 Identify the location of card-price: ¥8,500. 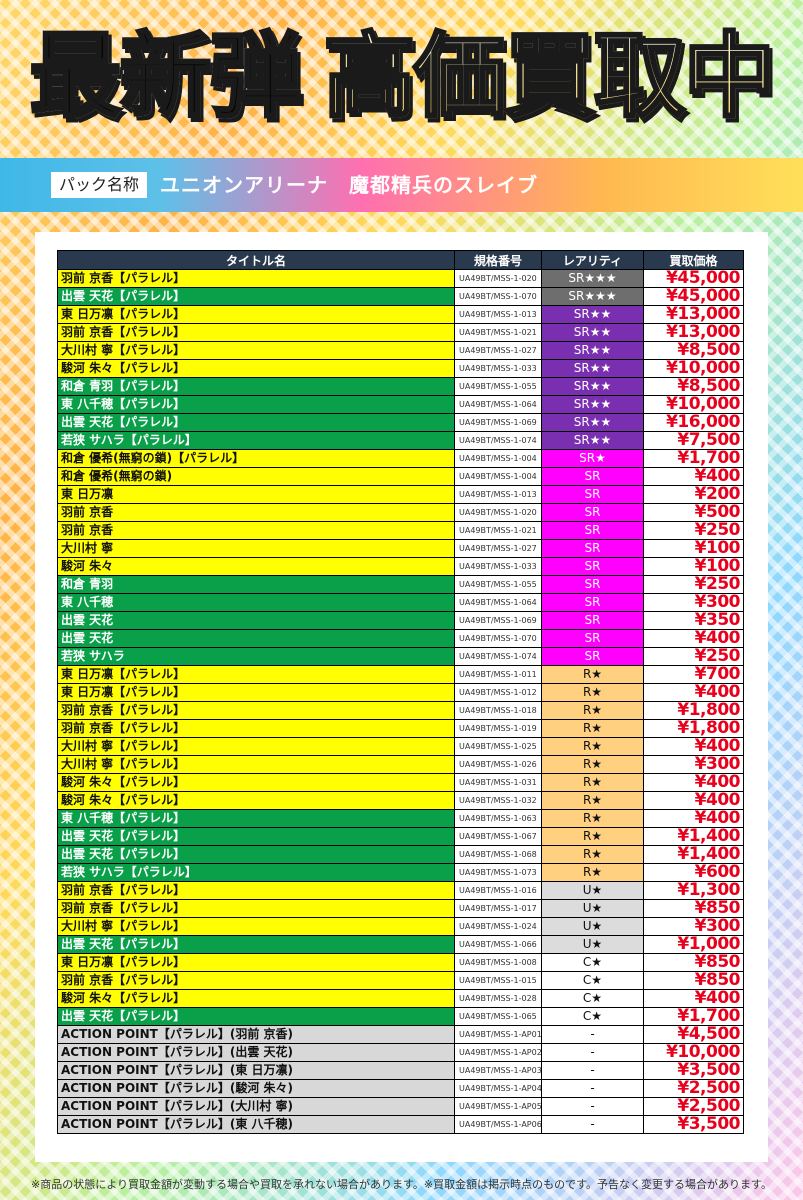
(693, 386).